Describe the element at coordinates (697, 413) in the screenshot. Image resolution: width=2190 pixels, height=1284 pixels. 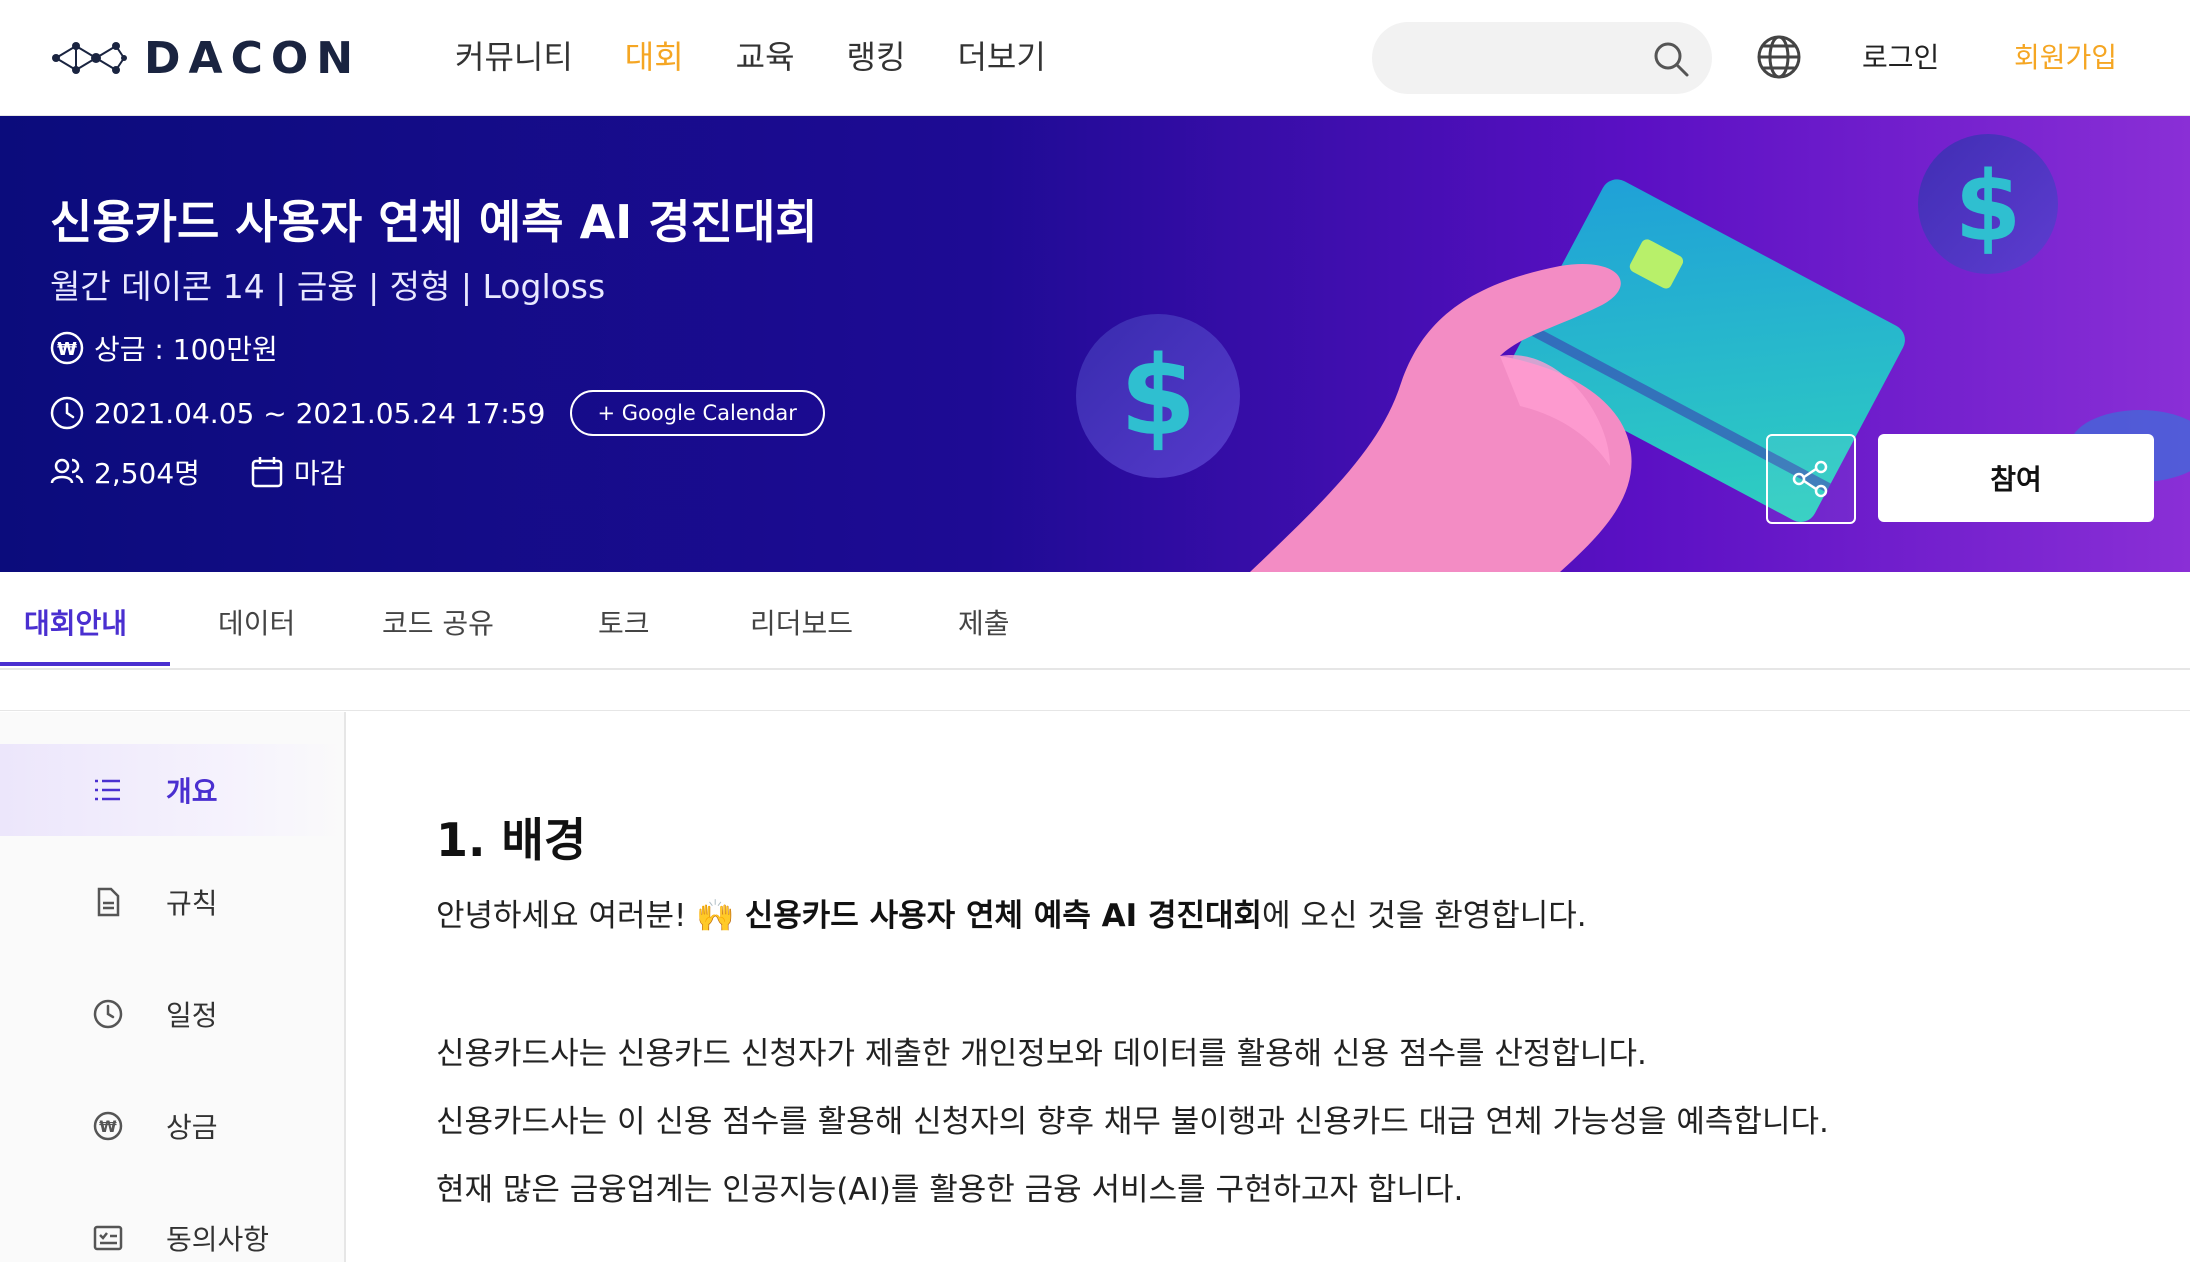
I see `google-calendar-button: + Google Calendar` at that location.